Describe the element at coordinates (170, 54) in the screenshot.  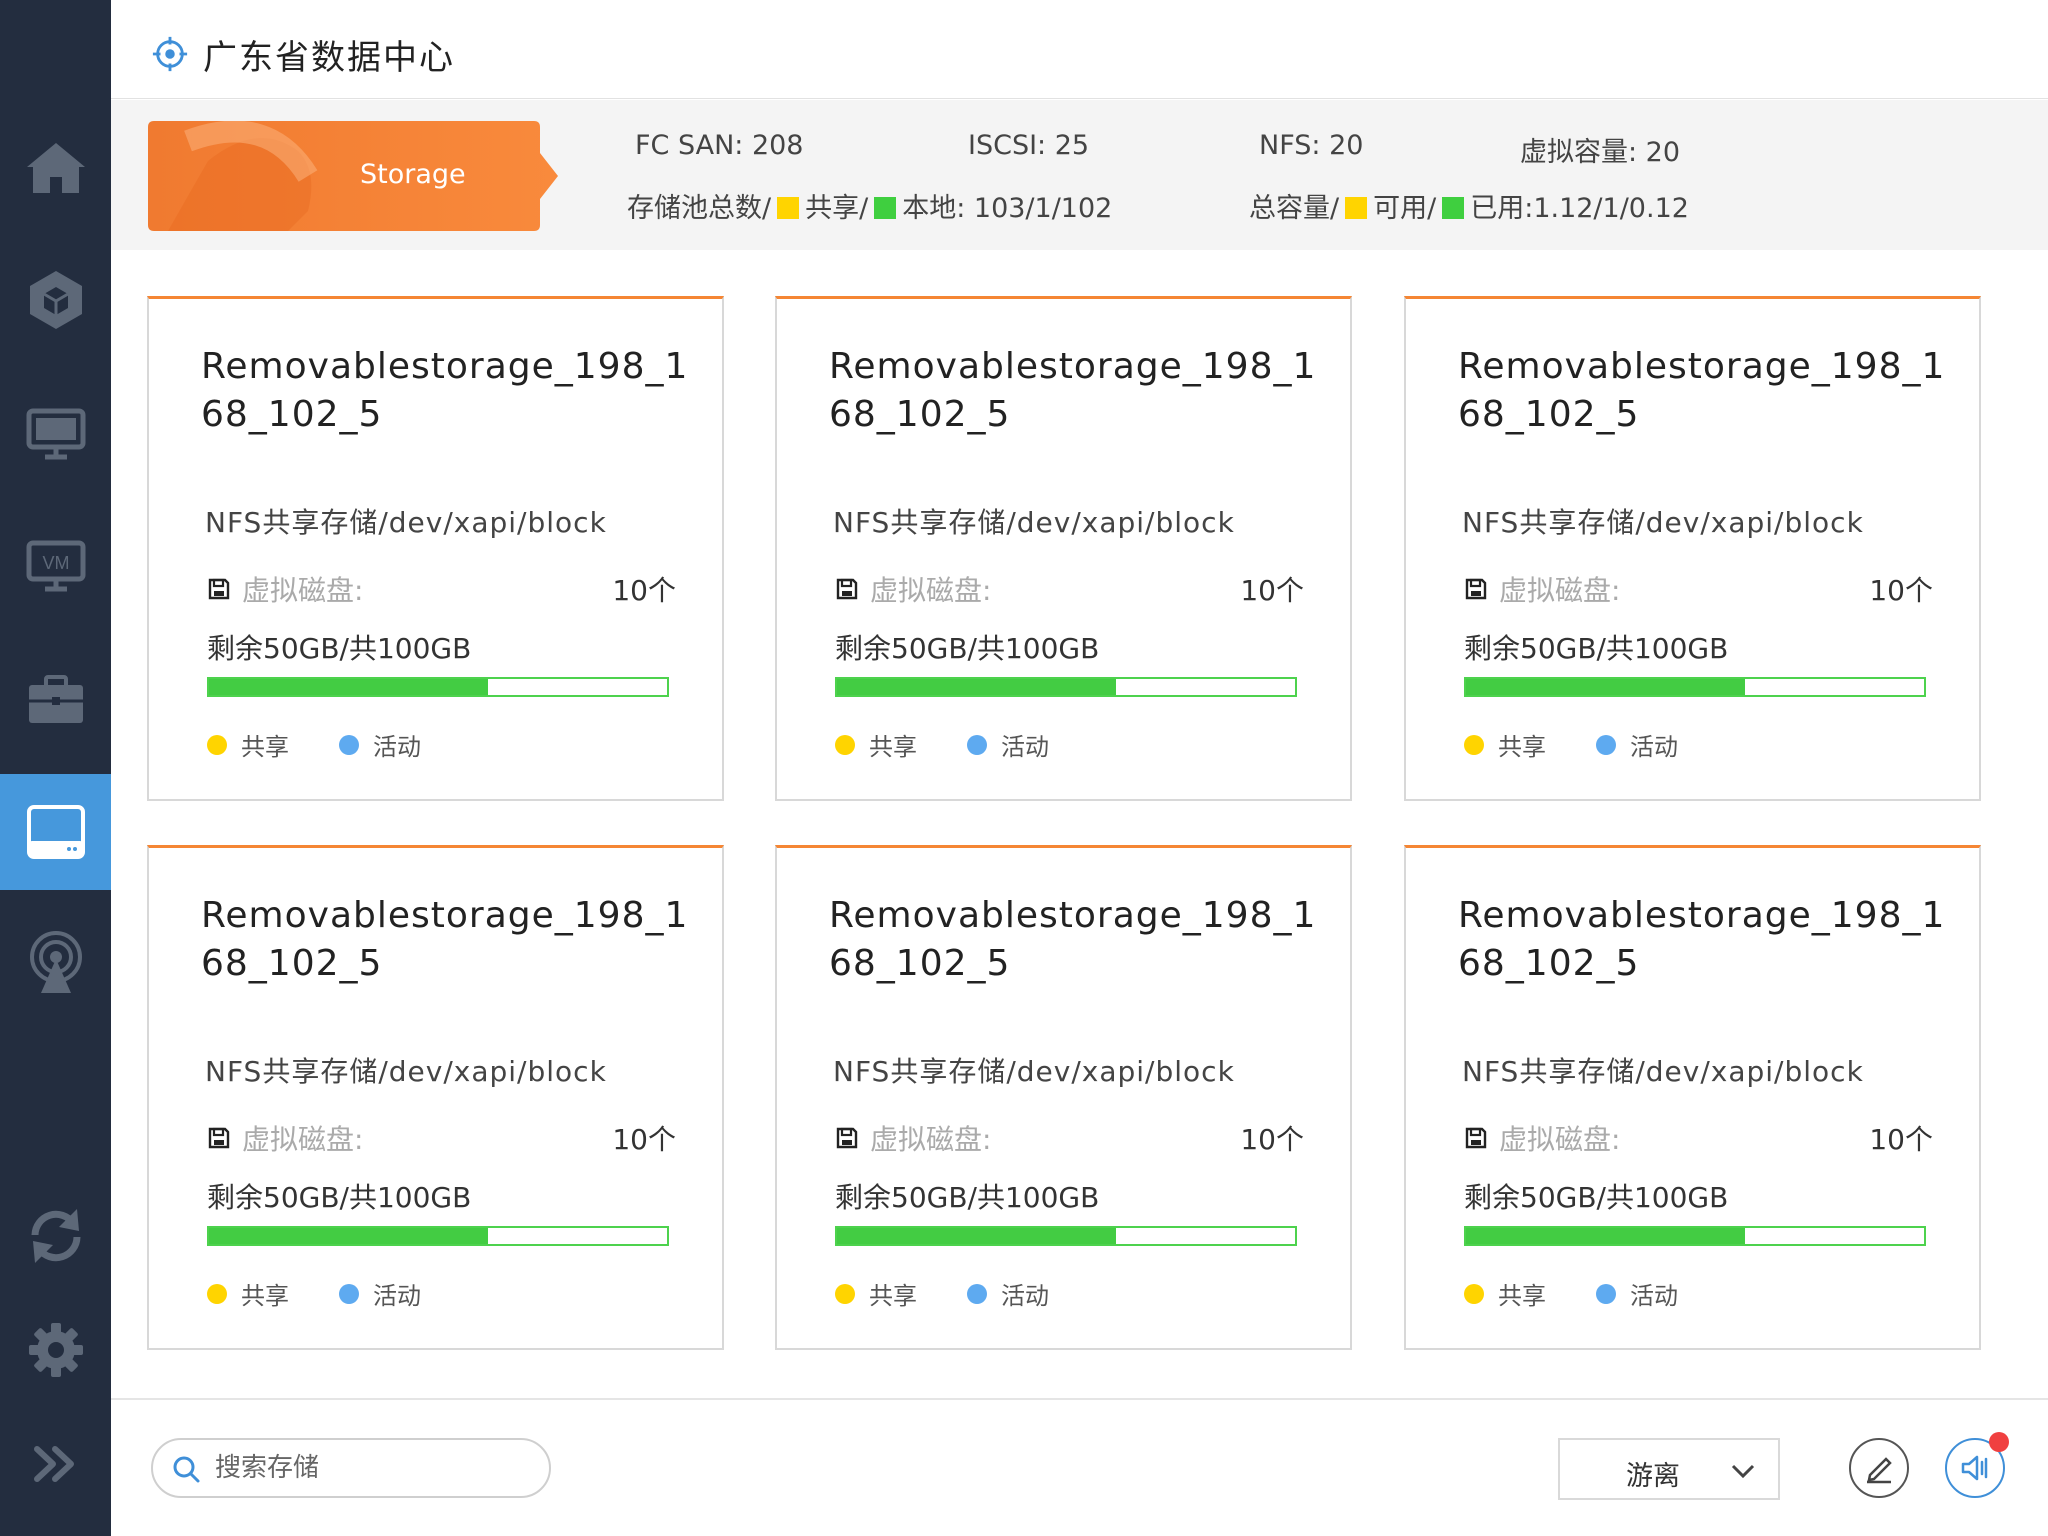
I see `target-icon` at that location.